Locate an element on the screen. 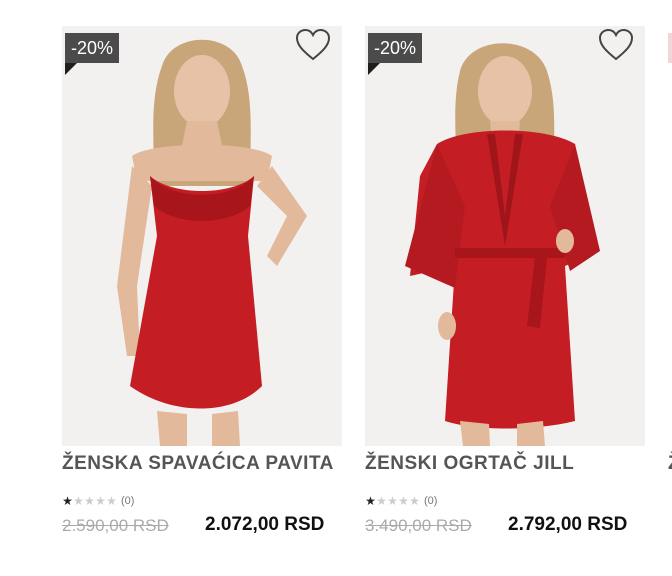 The height and width of the screenshot is (576, 672). product-title: ŽENSKA SPAVAĆICA PAVITA is located at coordinates (207, 464).